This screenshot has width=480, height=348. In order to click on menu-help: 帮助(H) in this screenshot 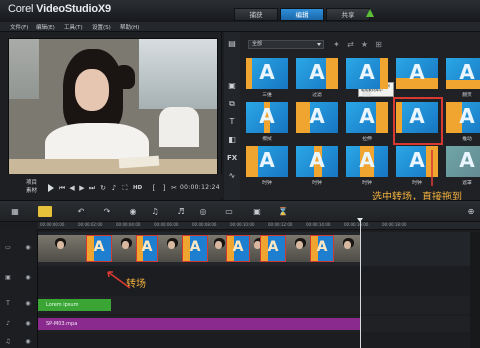, I will do `click(129, 27)`.